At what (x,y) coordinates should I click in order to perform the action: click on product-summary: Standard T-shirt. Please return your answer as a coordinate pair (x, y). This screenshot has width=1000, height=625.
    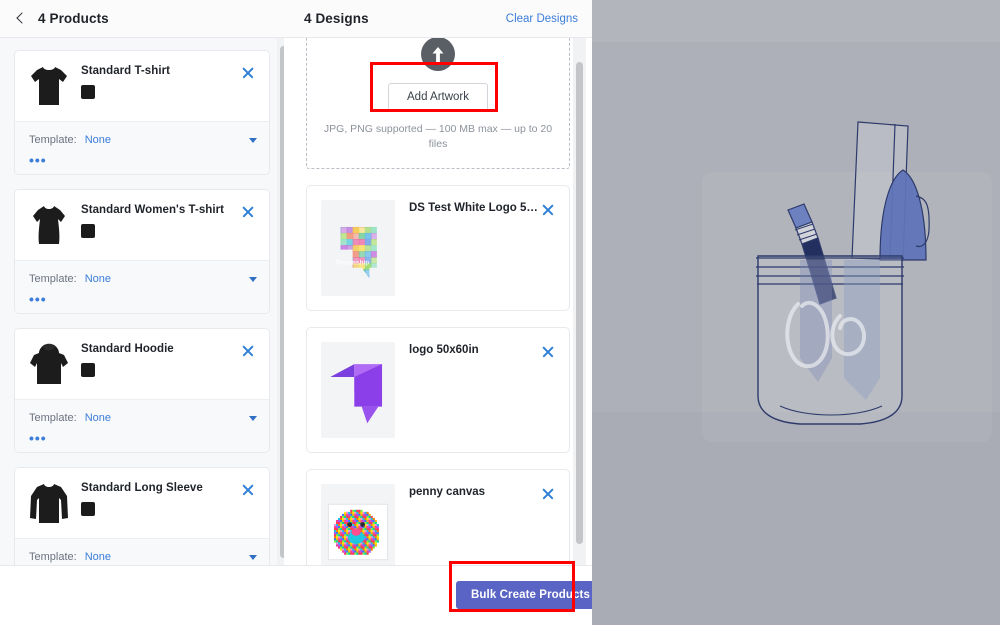
    Looking at the image, I should click on (142, 86).